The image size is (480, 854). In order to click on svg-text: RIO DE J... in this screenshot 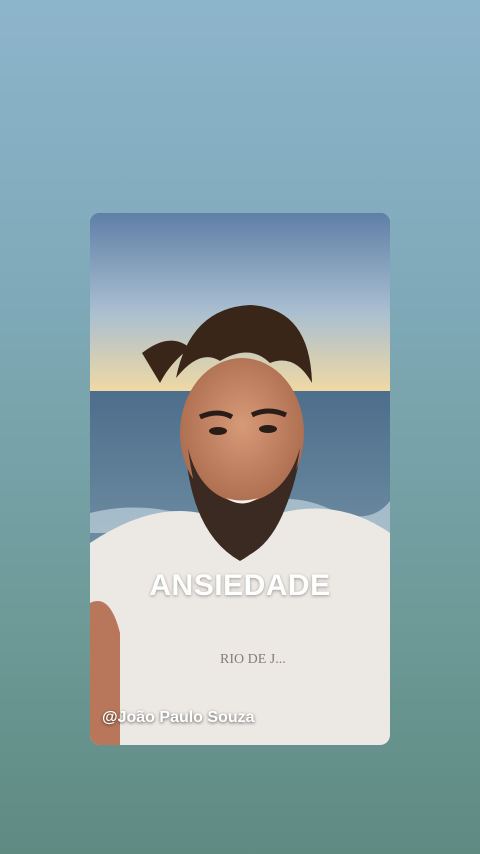, I will do `click(253, 659)`.